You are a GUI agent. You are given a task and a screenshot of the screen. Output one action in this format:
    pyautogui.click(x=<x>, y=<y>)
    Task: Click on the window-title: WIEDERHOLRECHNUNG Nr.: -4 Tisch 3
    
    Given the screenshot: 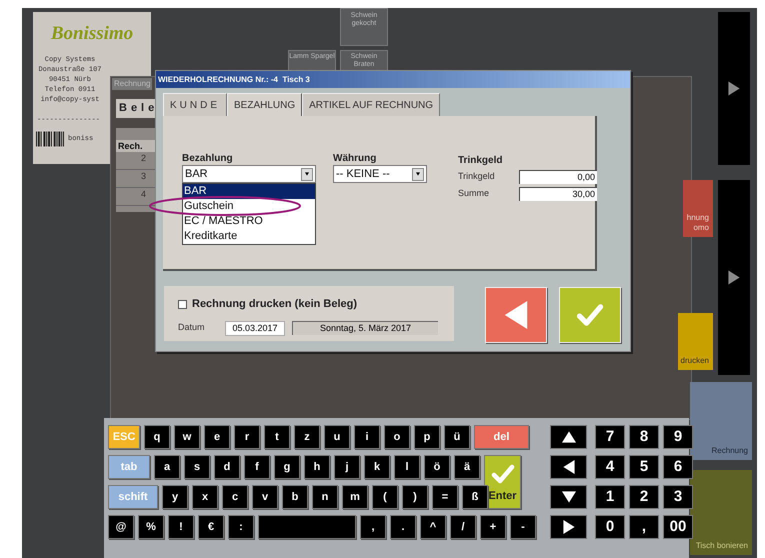 What is the action you would take?
    pyautogui.click(x=234, y=80)
    